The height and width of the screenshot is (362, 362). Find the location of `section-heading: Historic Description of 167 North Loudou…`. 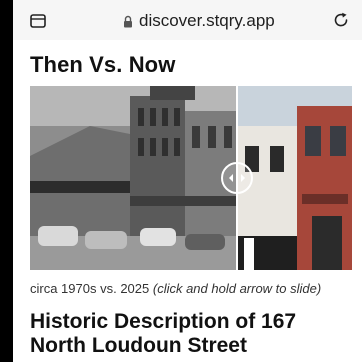

section-heading: Historic Description of 167 North Loudou… is located at coordinates (163, 333).